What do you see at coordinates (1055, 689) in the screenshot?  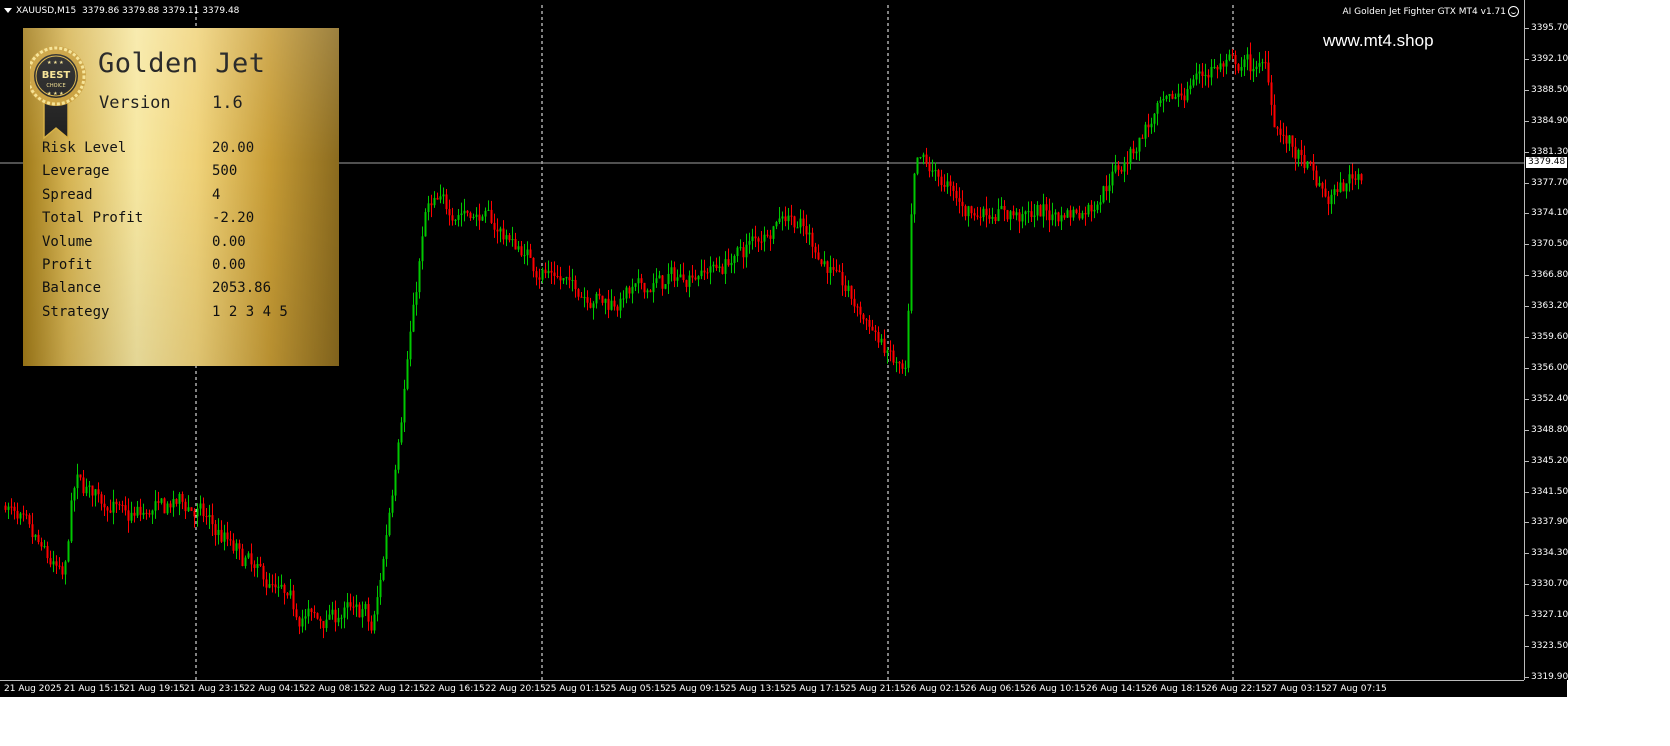 I see `time-tick-label: 26 Aug 10:15` at bounding box center [1055, 689].